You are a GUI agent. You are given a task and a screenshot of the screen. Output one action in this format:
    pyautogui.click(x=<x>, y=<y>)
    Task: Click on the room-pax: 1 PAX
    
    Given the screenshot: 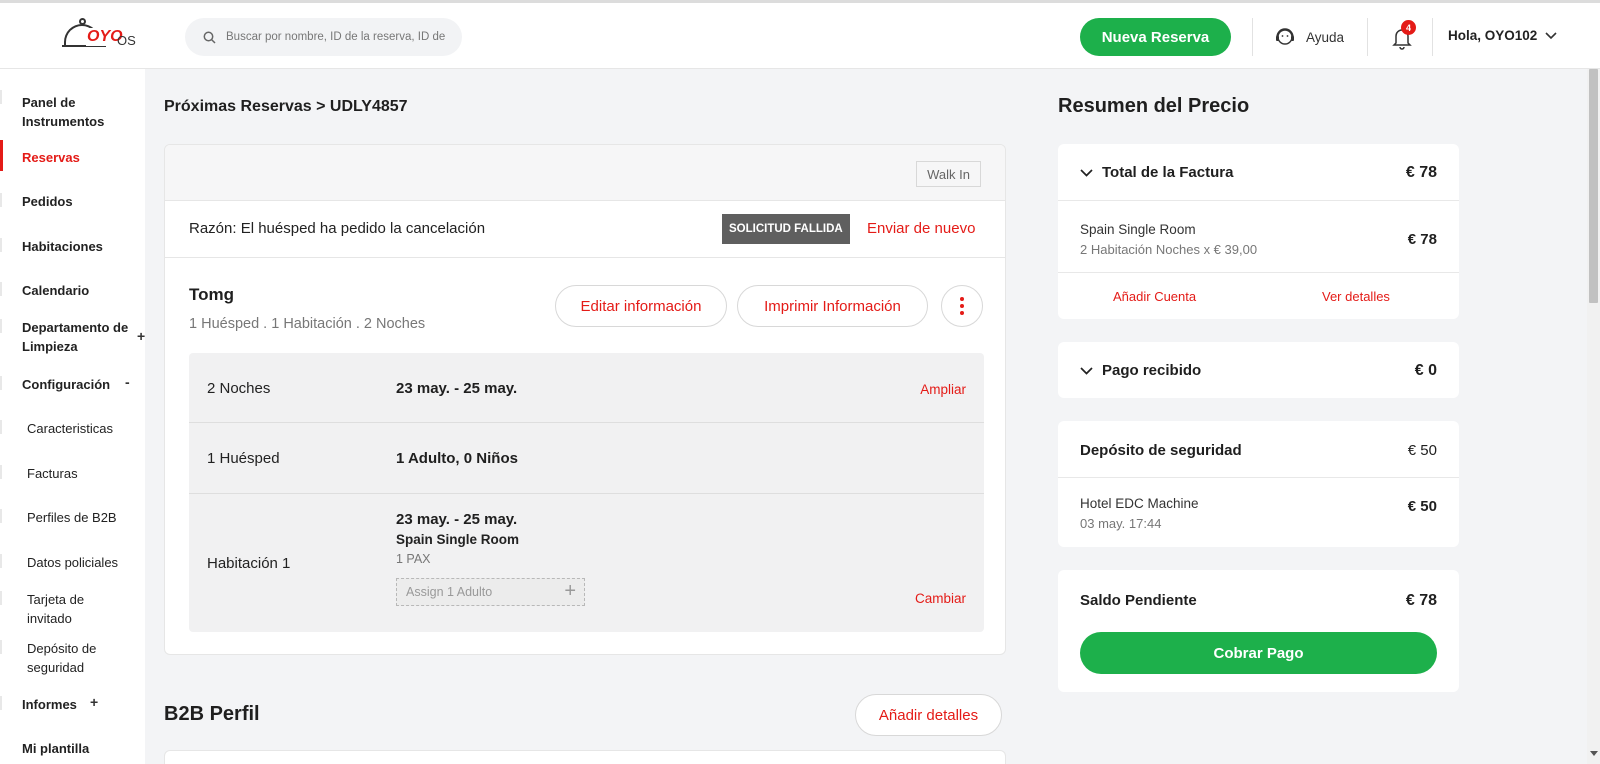 What is the action you would take?
    pyautogui.click(x=413, y=559)
    